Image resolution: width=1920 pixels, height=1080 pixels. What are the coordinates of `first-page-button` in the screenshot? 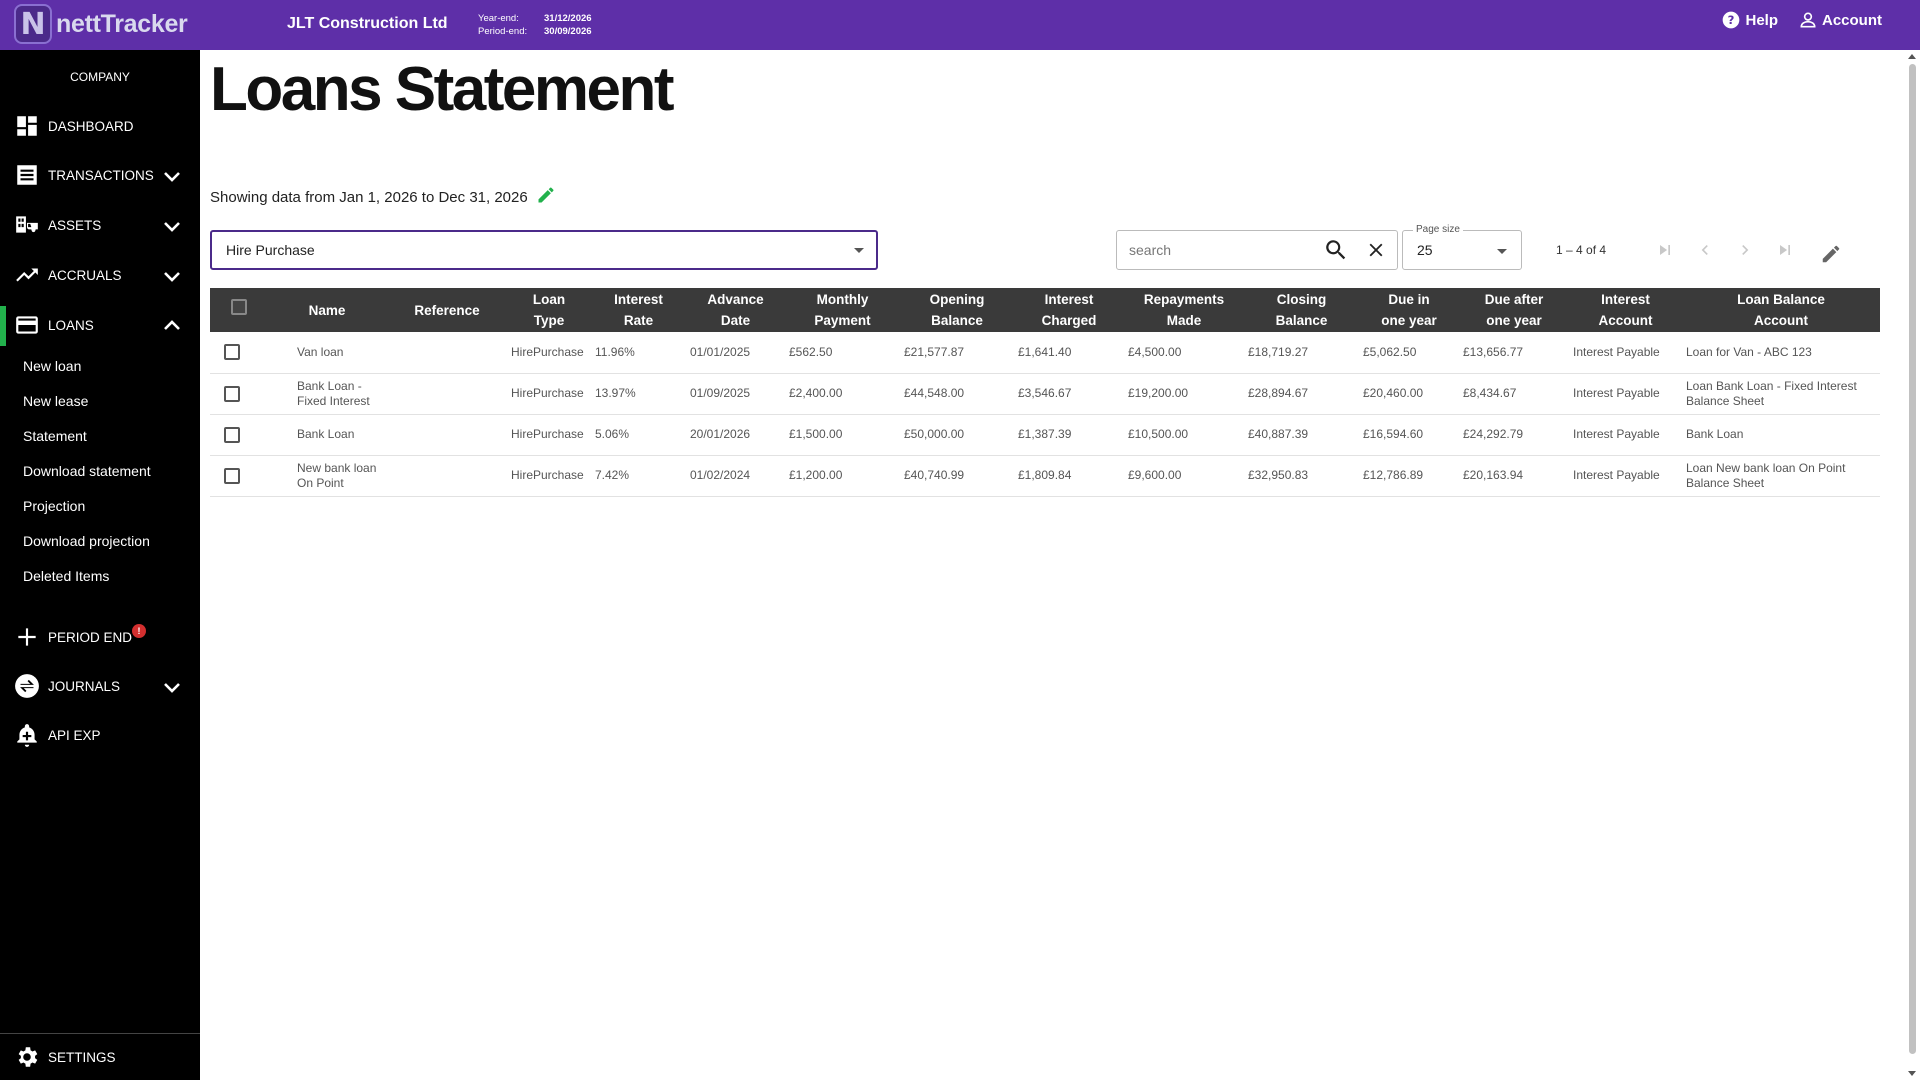 It's located at (1665, 250).